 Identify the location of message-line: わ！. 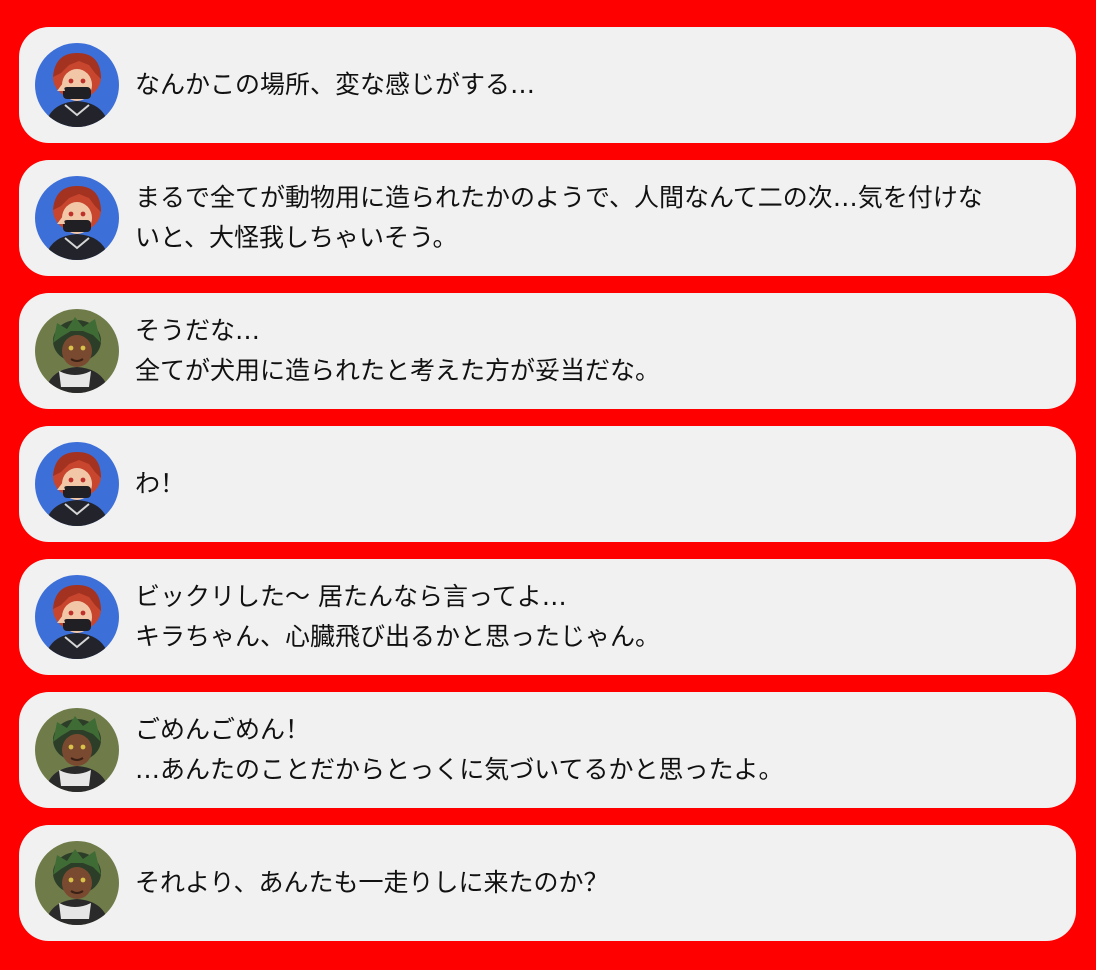
(160, 483).